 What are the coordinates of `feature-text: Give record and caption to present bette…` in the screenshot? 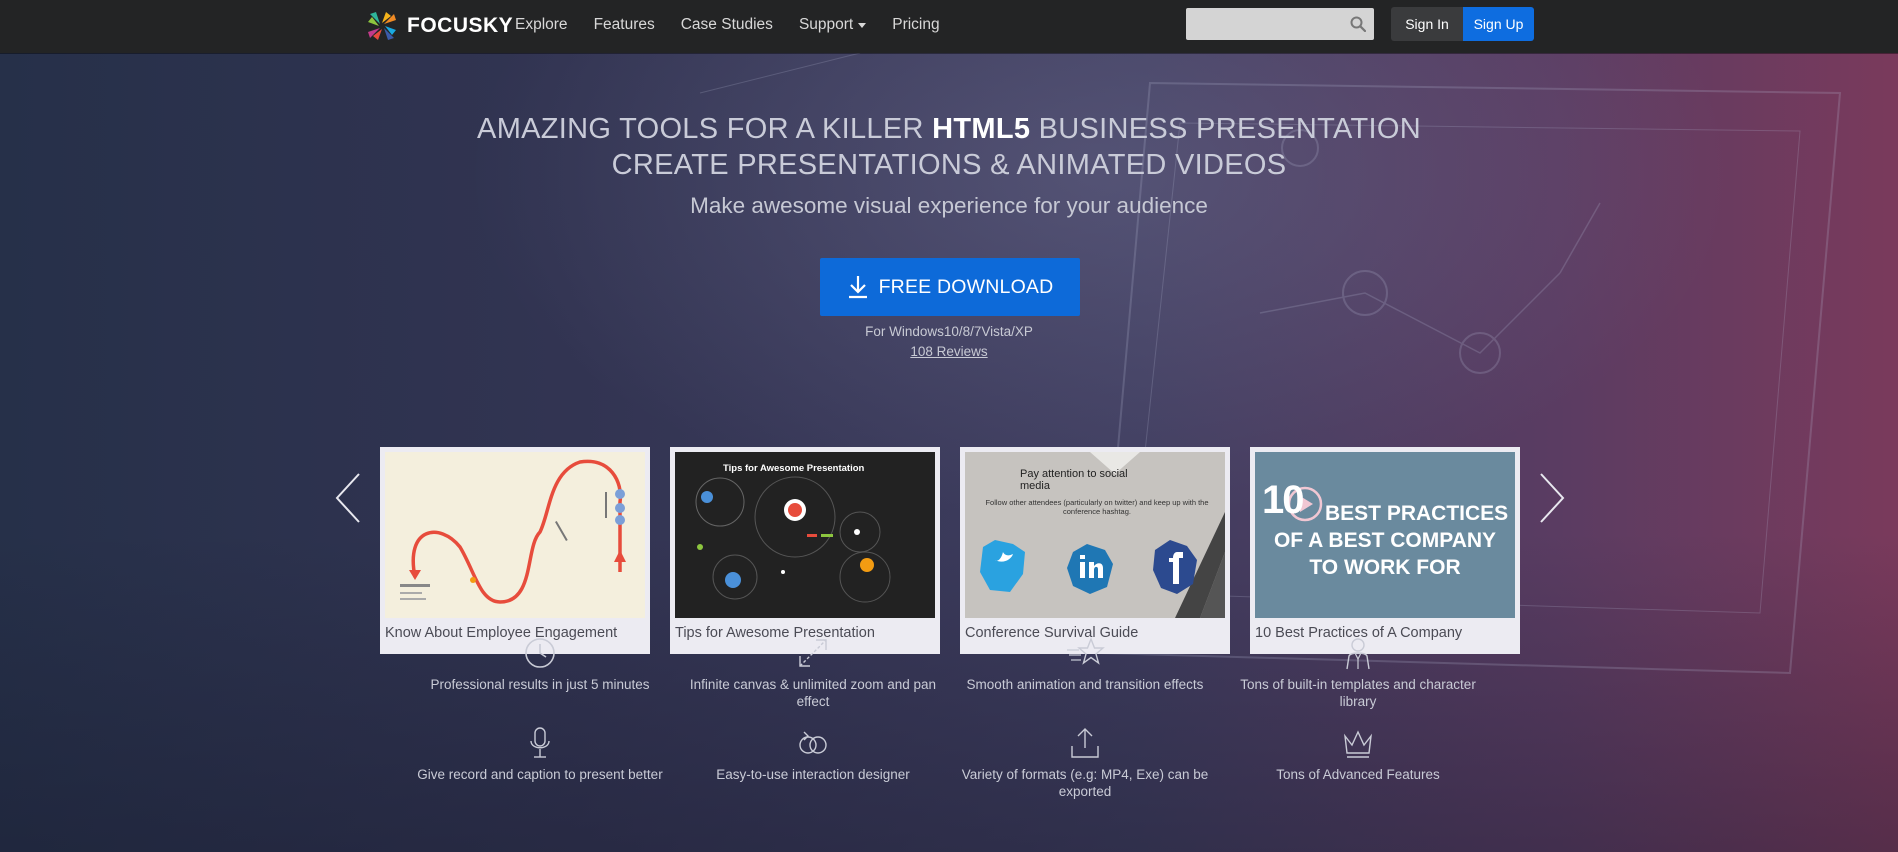 It's located at (540, 774).